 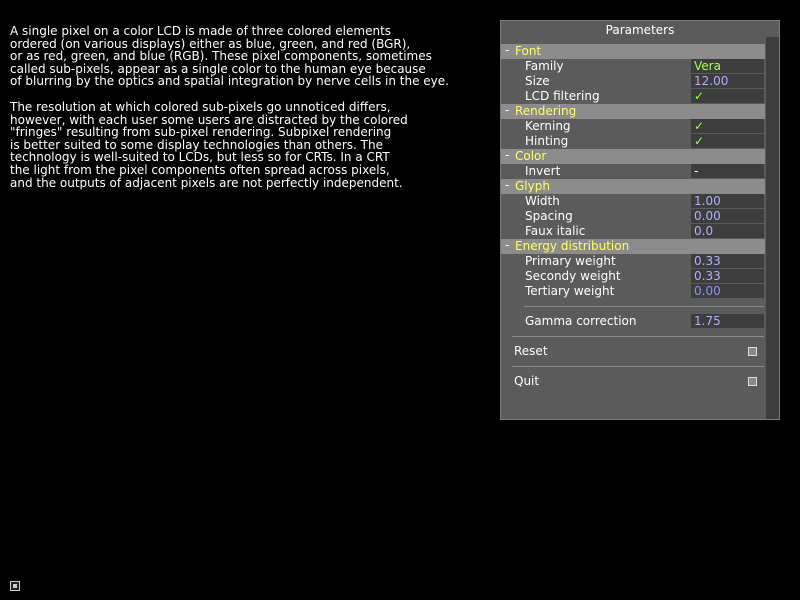 I want to click on family-label: Family, so click(x=544, y=66).